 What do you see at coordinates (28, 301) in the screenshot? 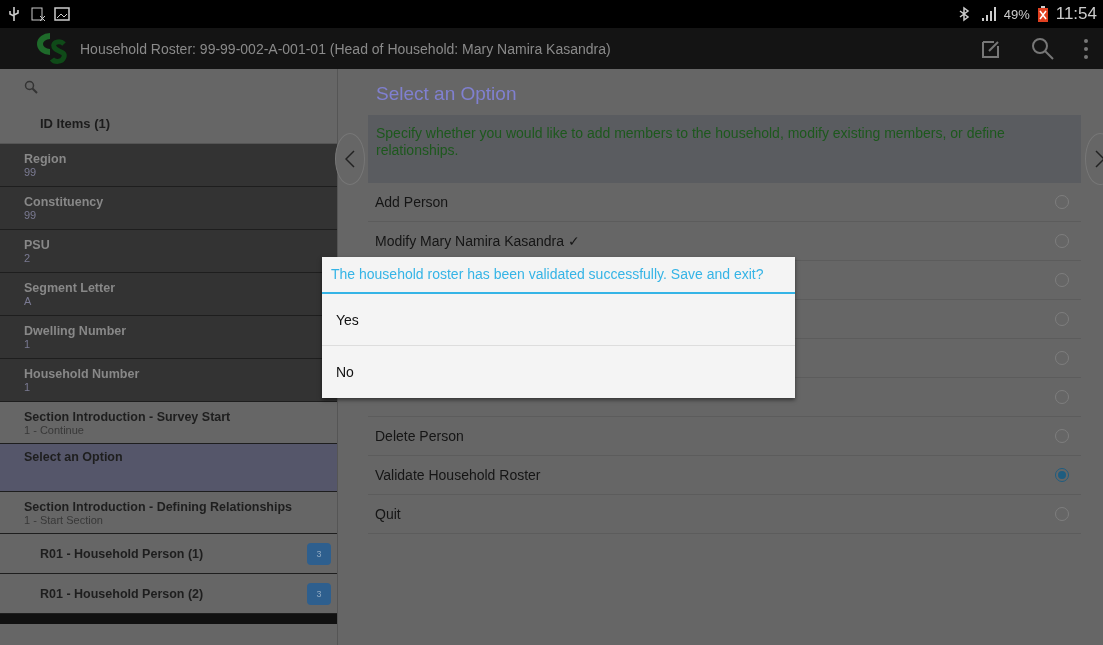
I see `item-value: A` at bounding box center [28, 301].